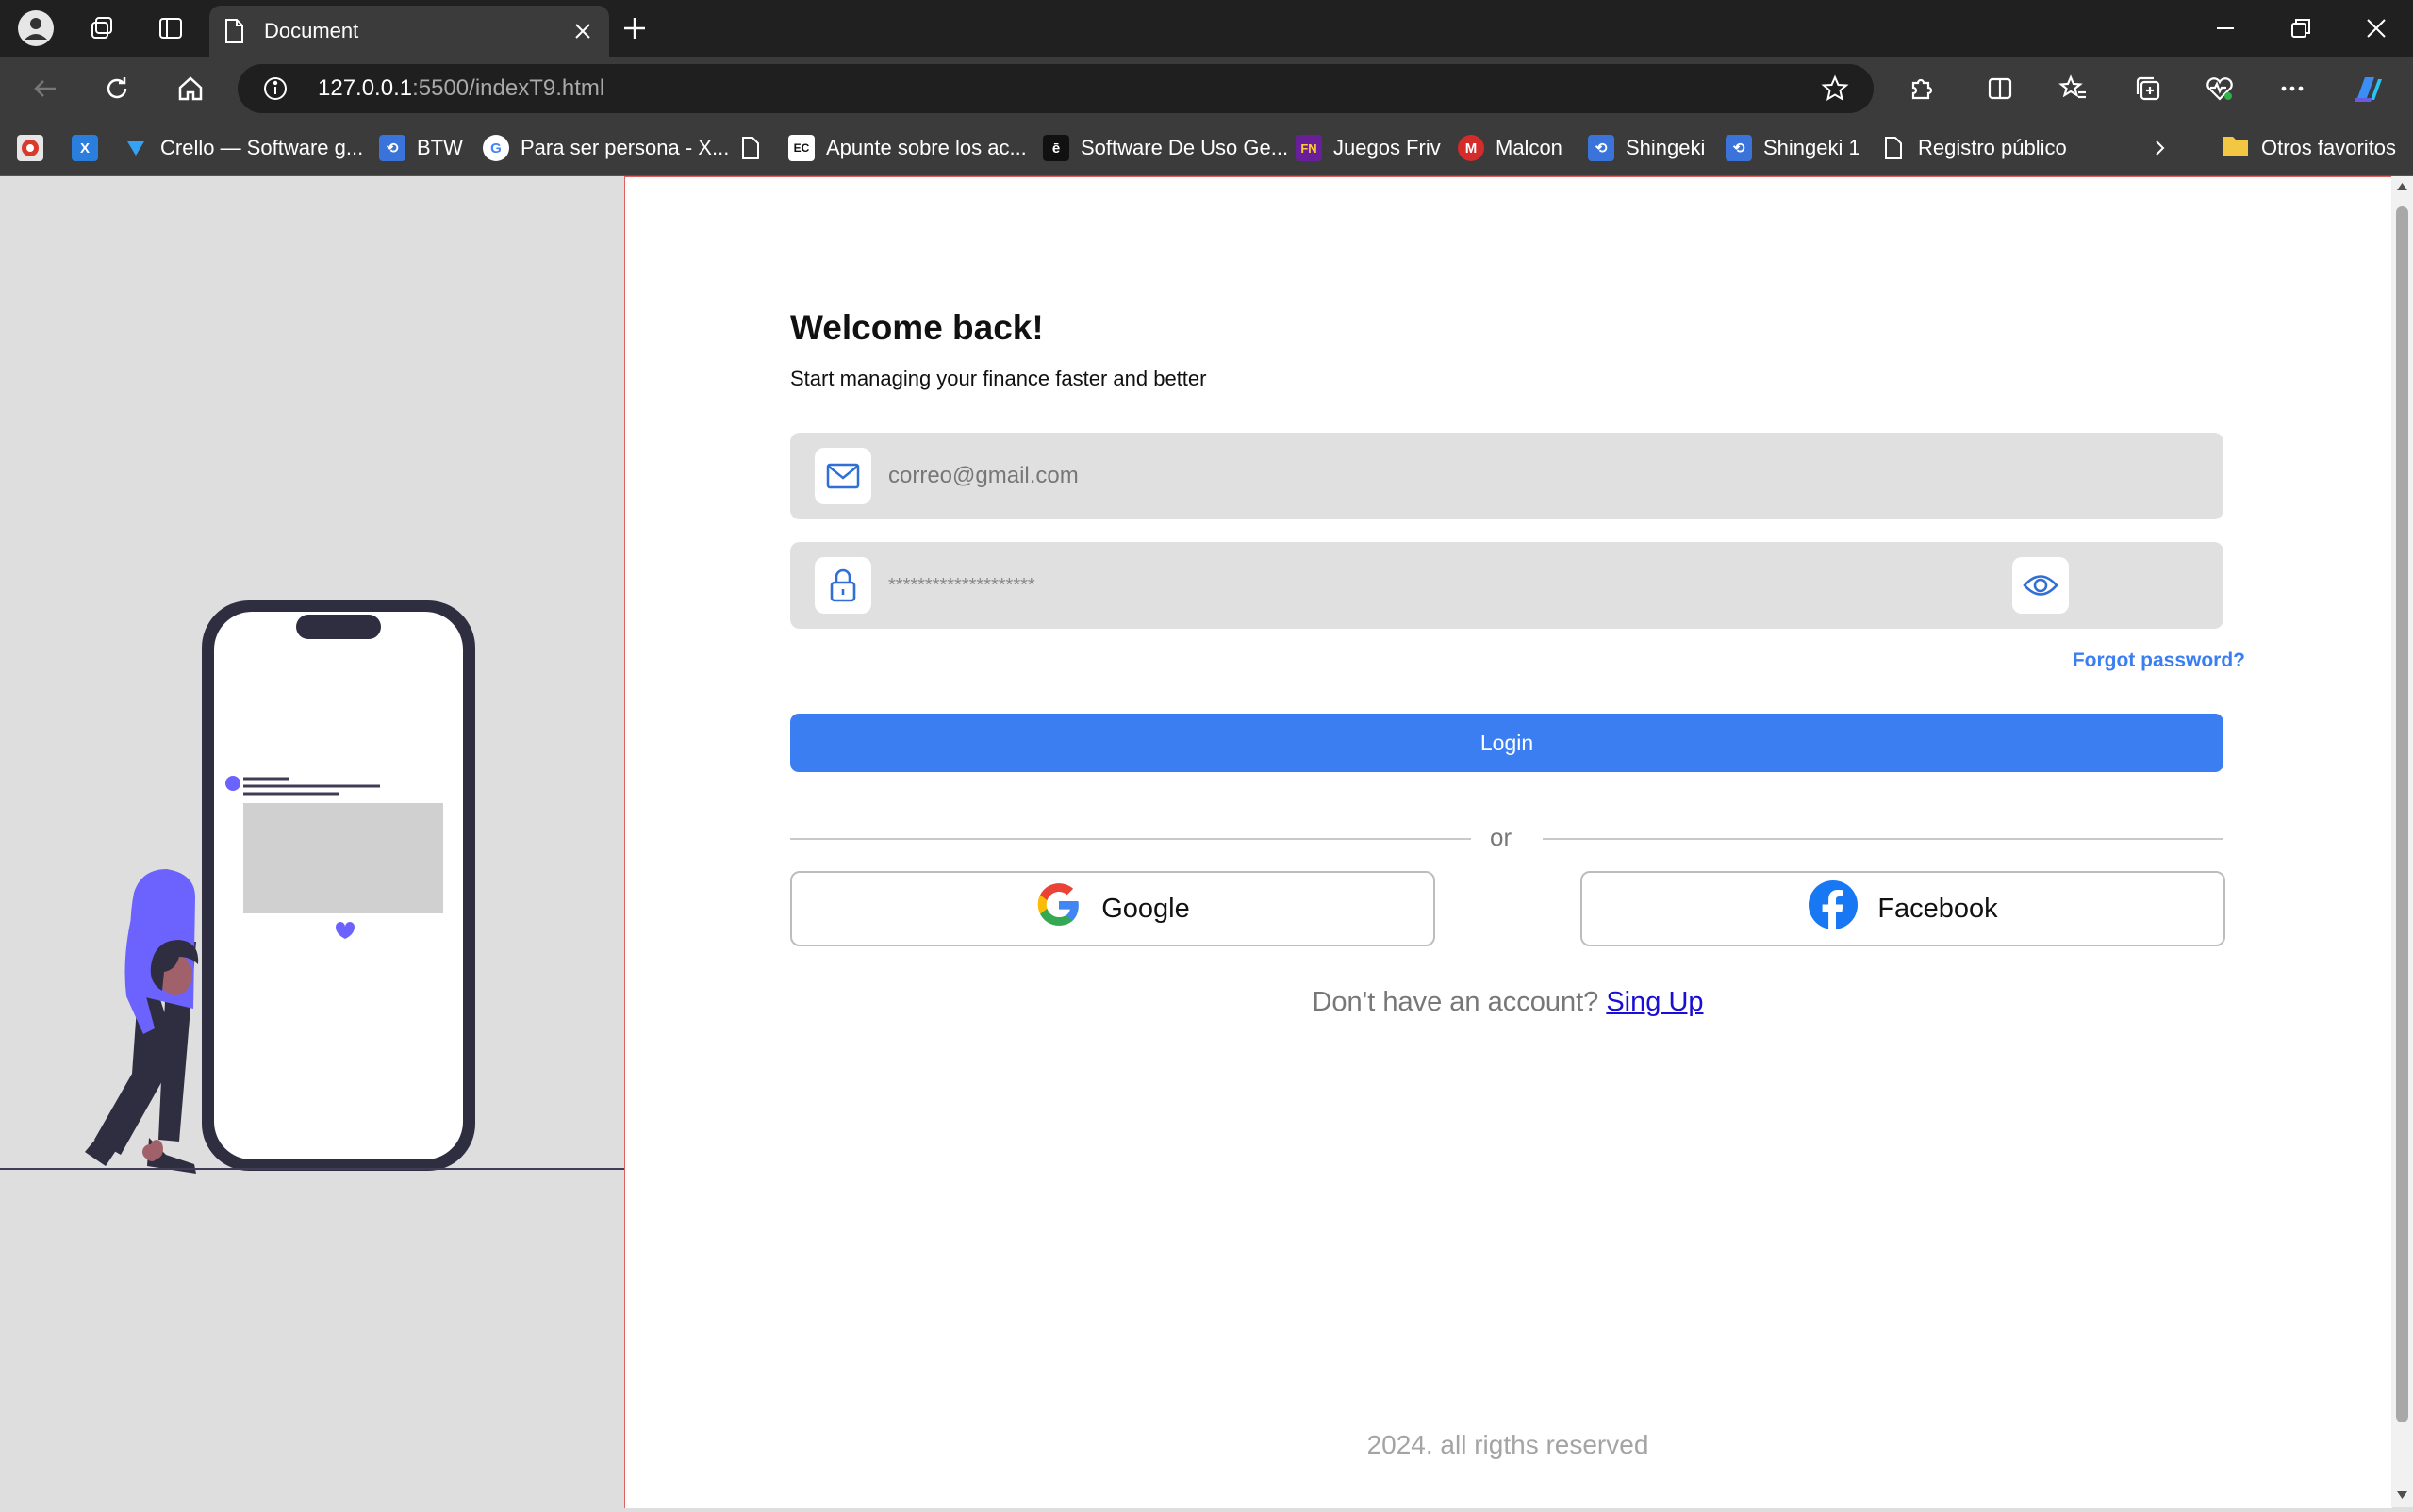 The height and width of the screenshot is (1512, 2413). I want to click on scrollbar, so click(2402, 841).